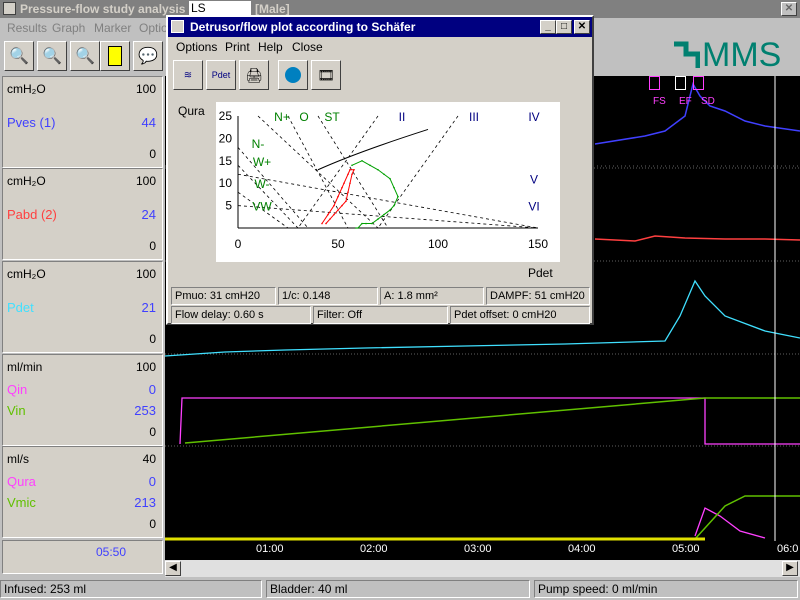 This screenshot has height=600, width=800. What do you see at coordinates (82, 122) in the screenshot?
I see `channel-panel-pves: cmH₂O 100 Pves (1) 44 0` at bounding box center [82, 122].